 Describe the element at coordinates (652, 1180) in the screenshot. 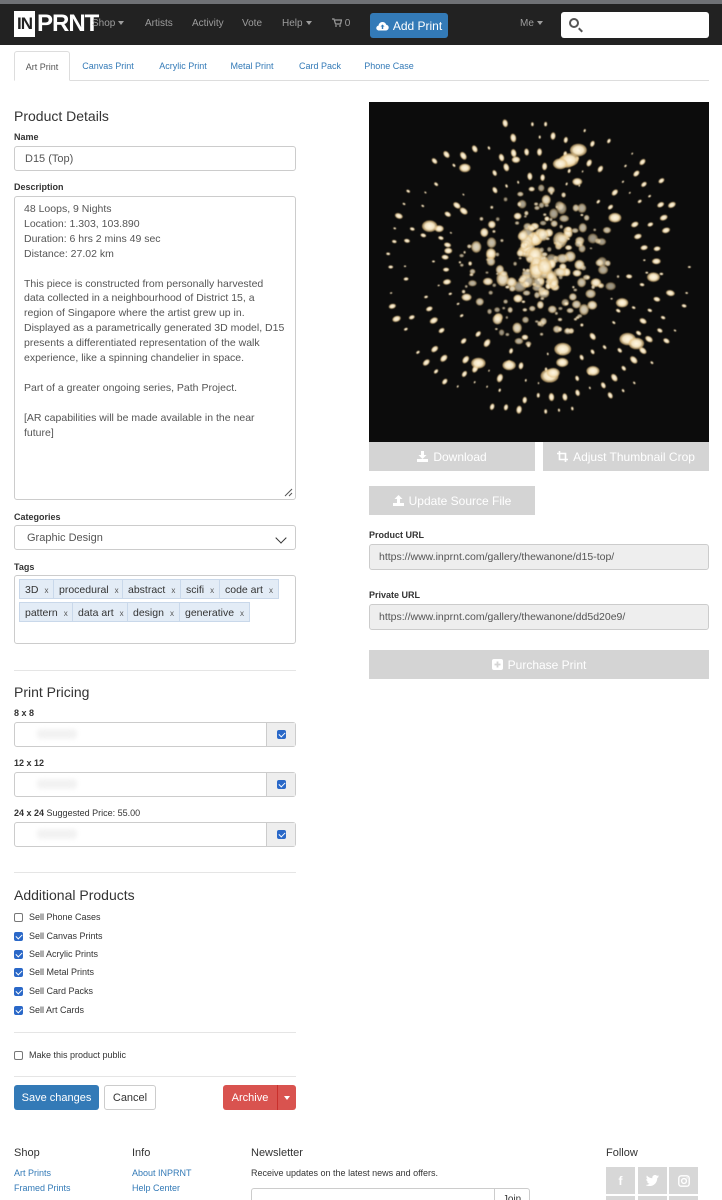

I see `twitter-icon` at that location.